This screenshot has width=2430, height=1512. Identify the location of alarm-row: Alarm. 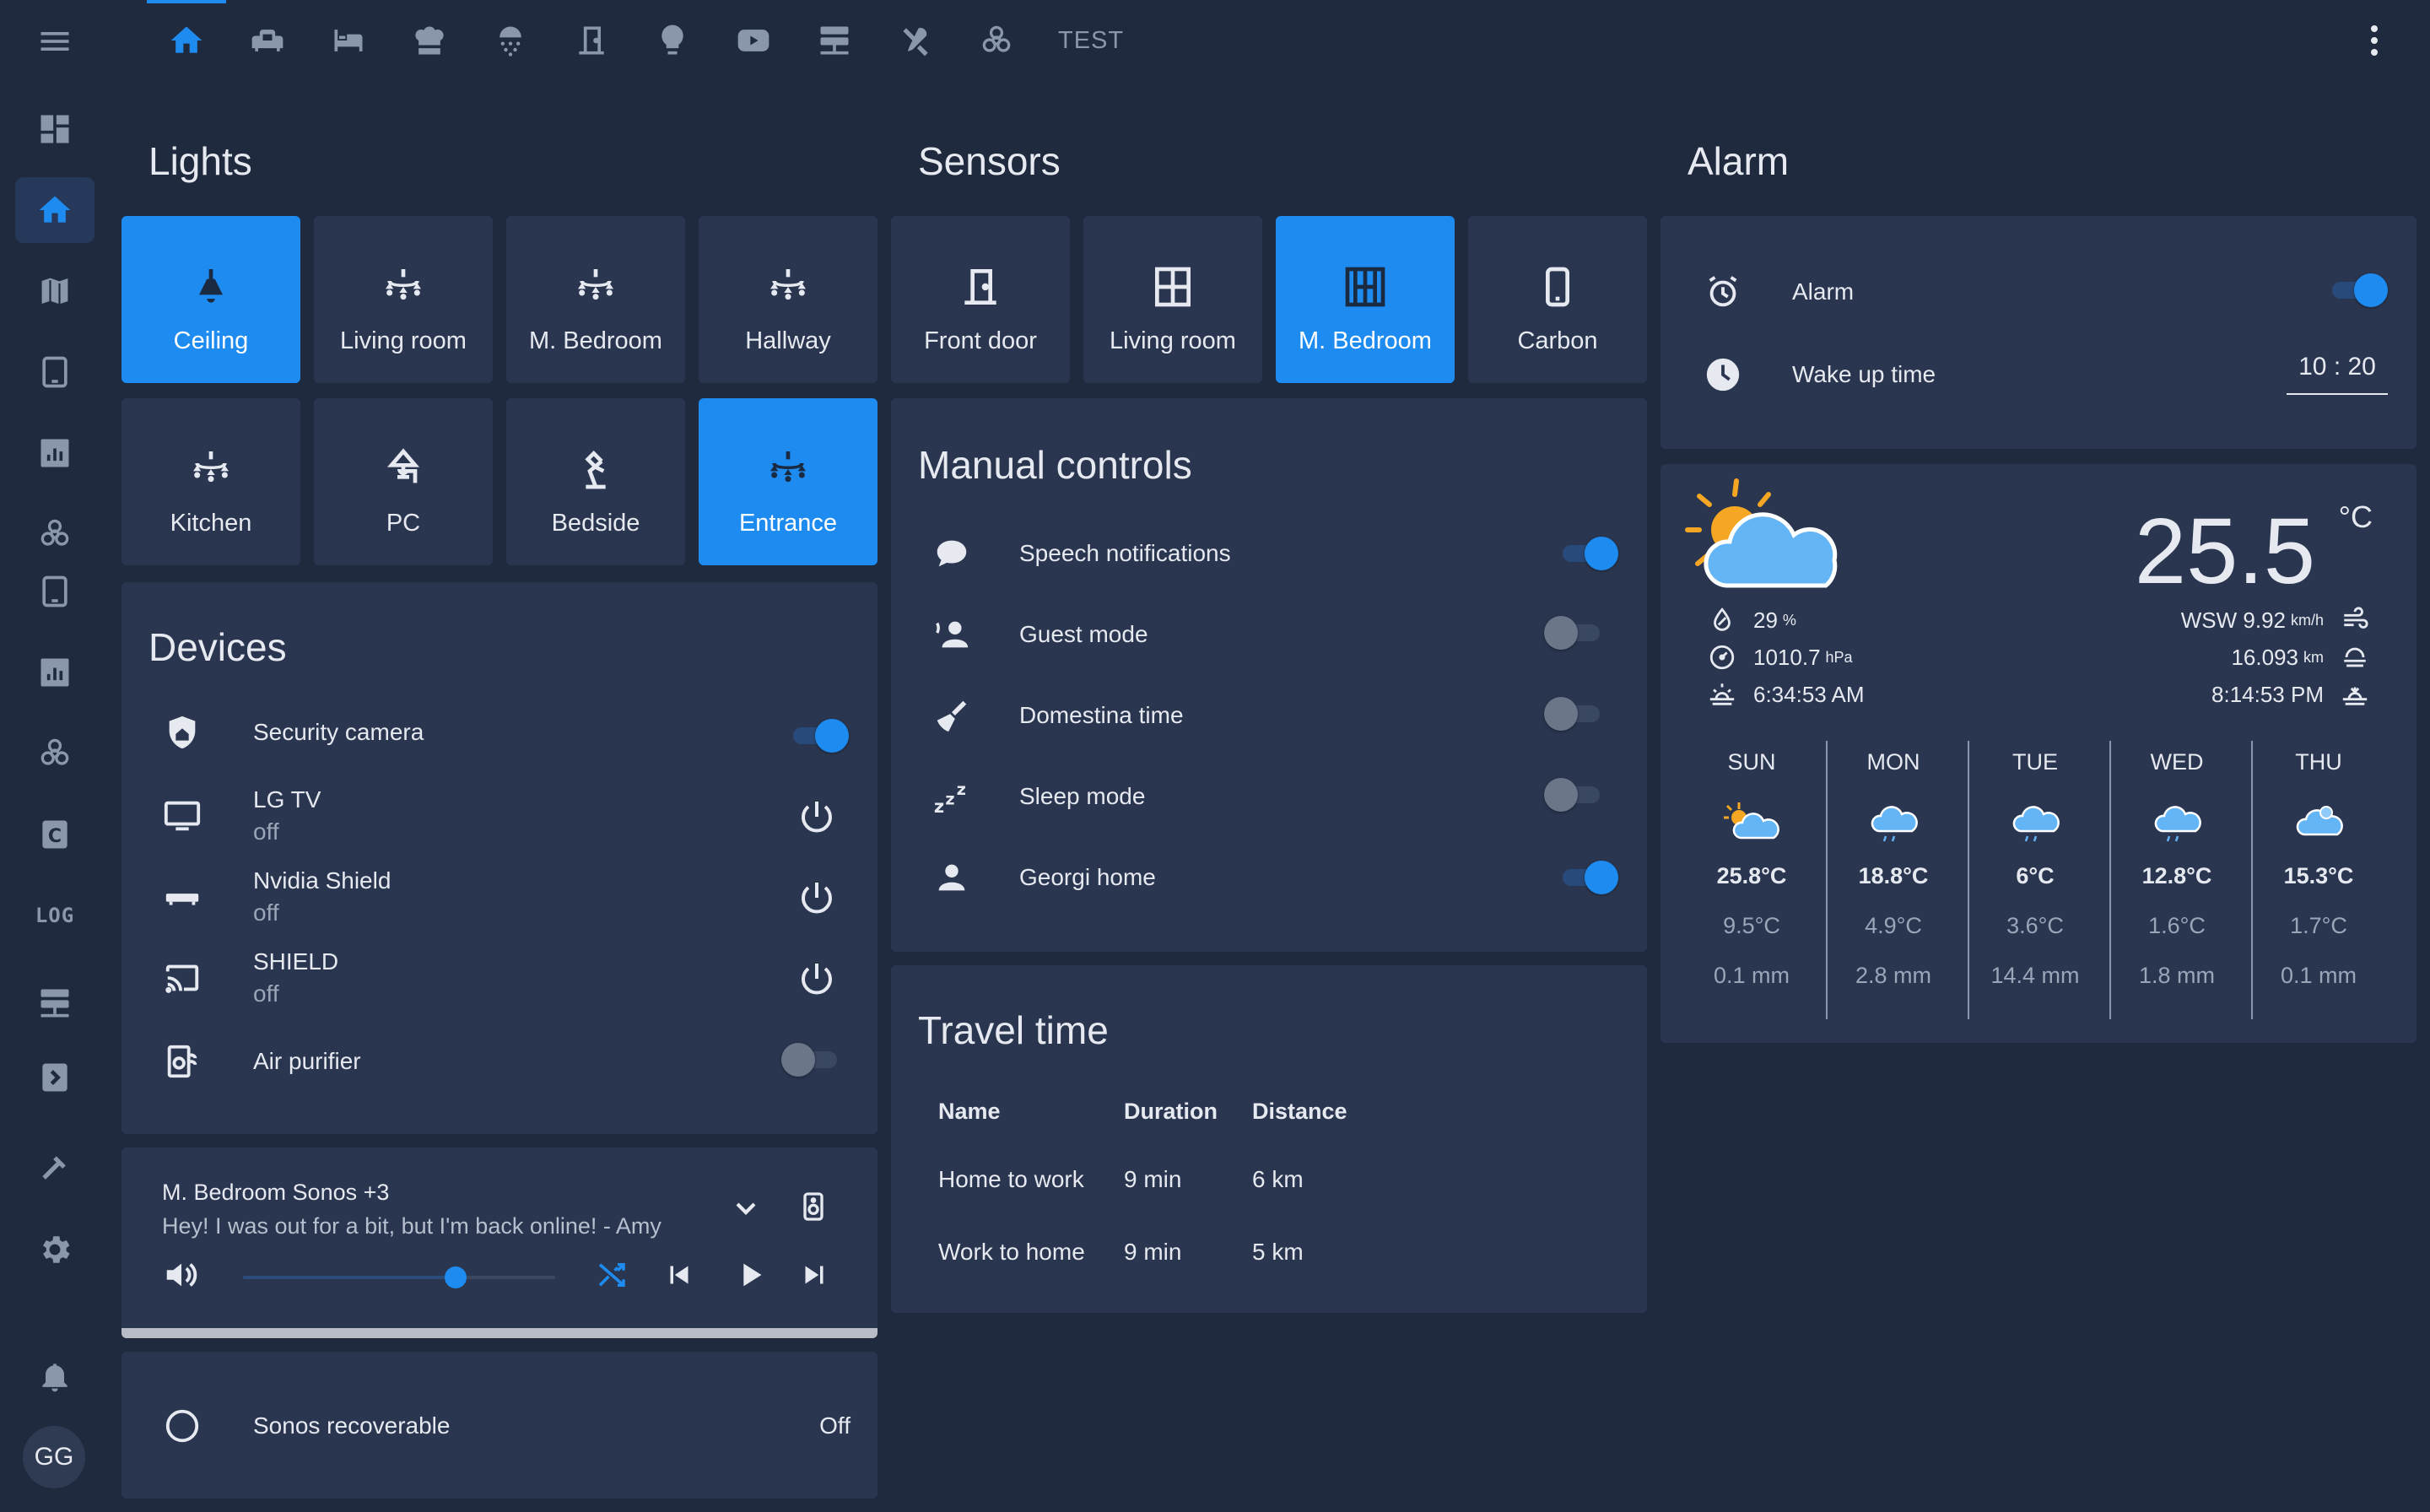
(1777, 292).